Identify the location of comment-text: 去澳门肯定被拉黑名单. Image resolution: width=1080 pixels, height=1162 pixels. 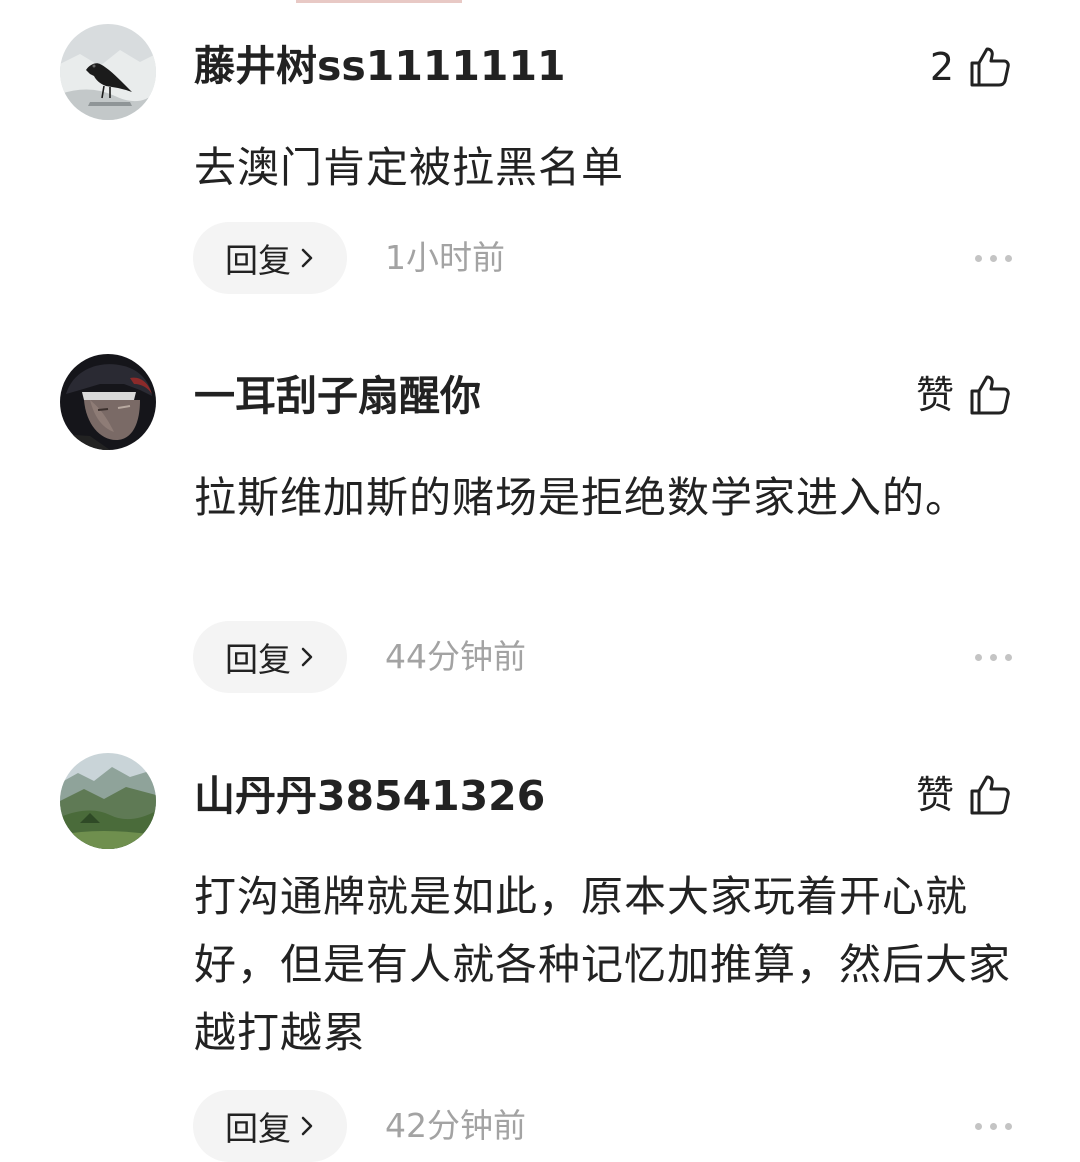
(409, 167).